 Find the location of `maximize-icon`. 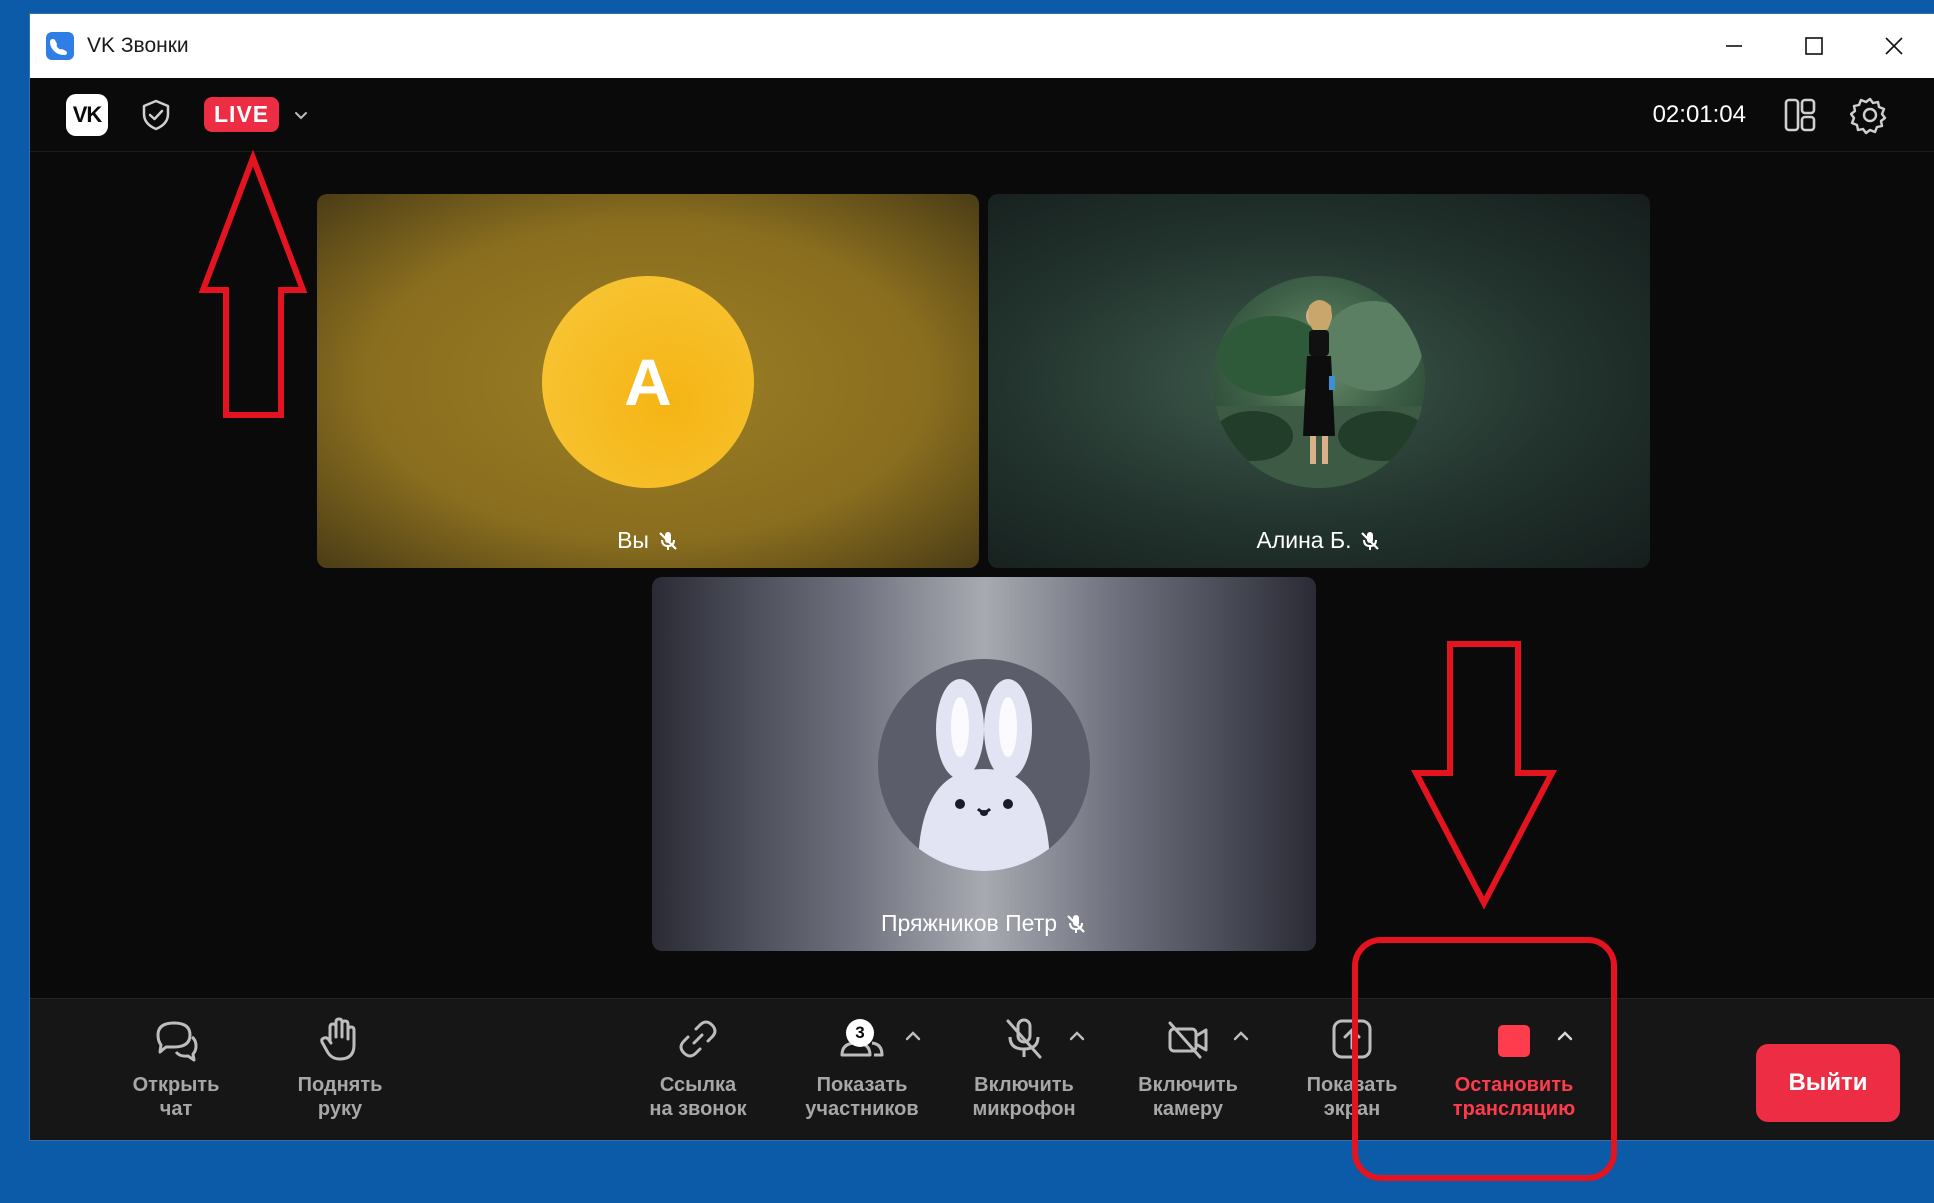

maximize-icon is located at coordinates (1814, 46).